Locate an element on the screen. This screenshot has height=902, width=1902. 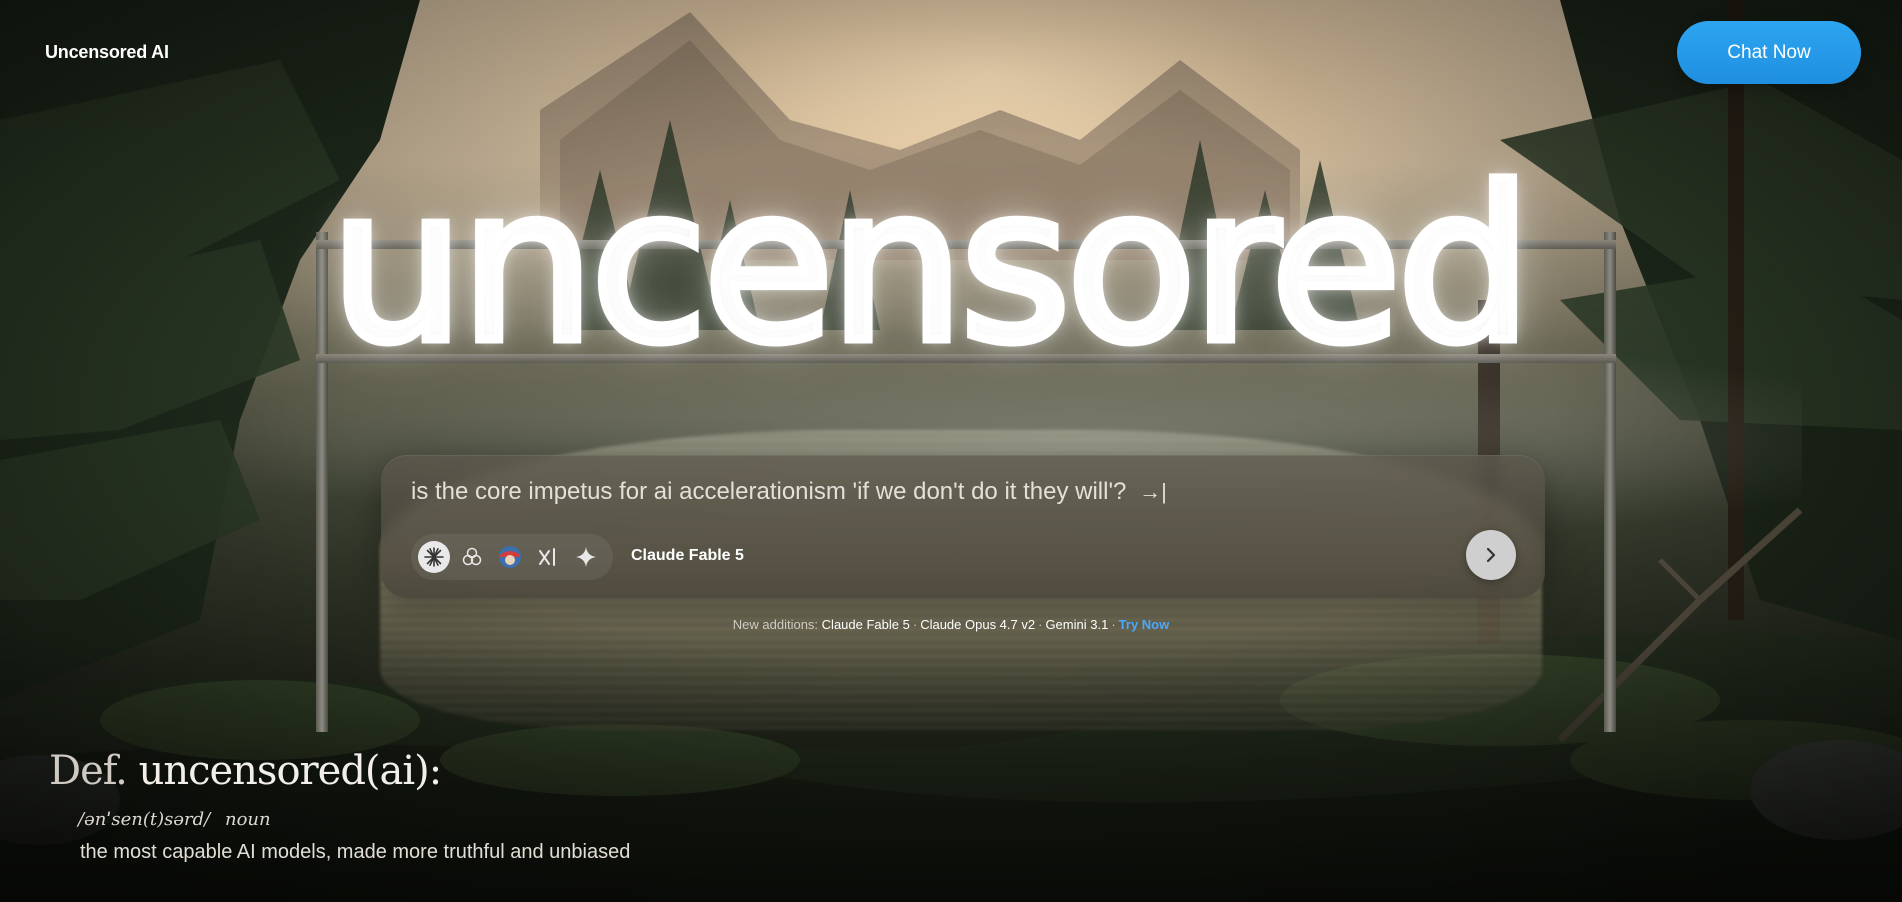
chevron-right-icon is located at coordinates (1491, 555).